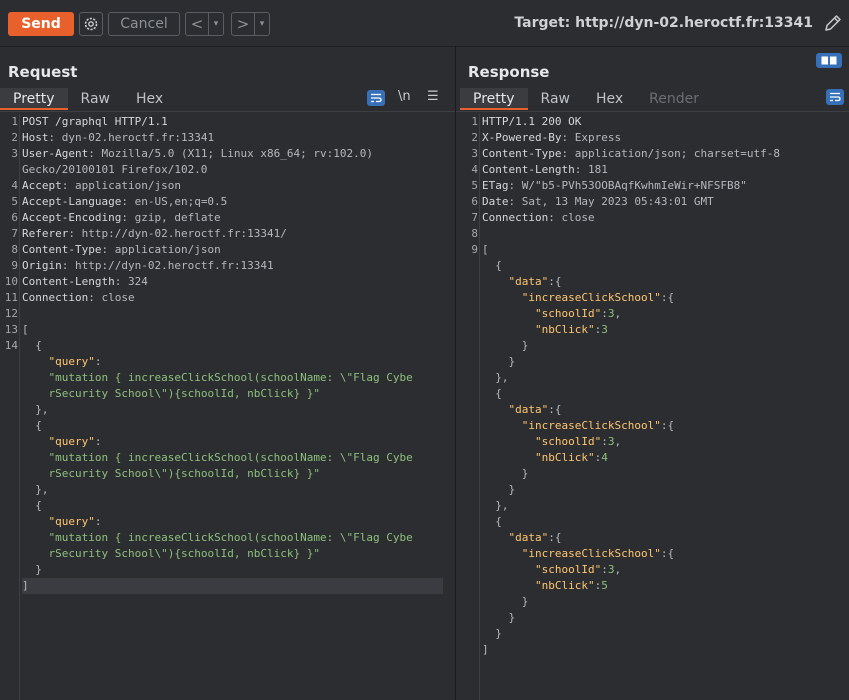 The height and width of the screenshot is (700, 849). I want to click on header-name: Referer, so click(45, 233).